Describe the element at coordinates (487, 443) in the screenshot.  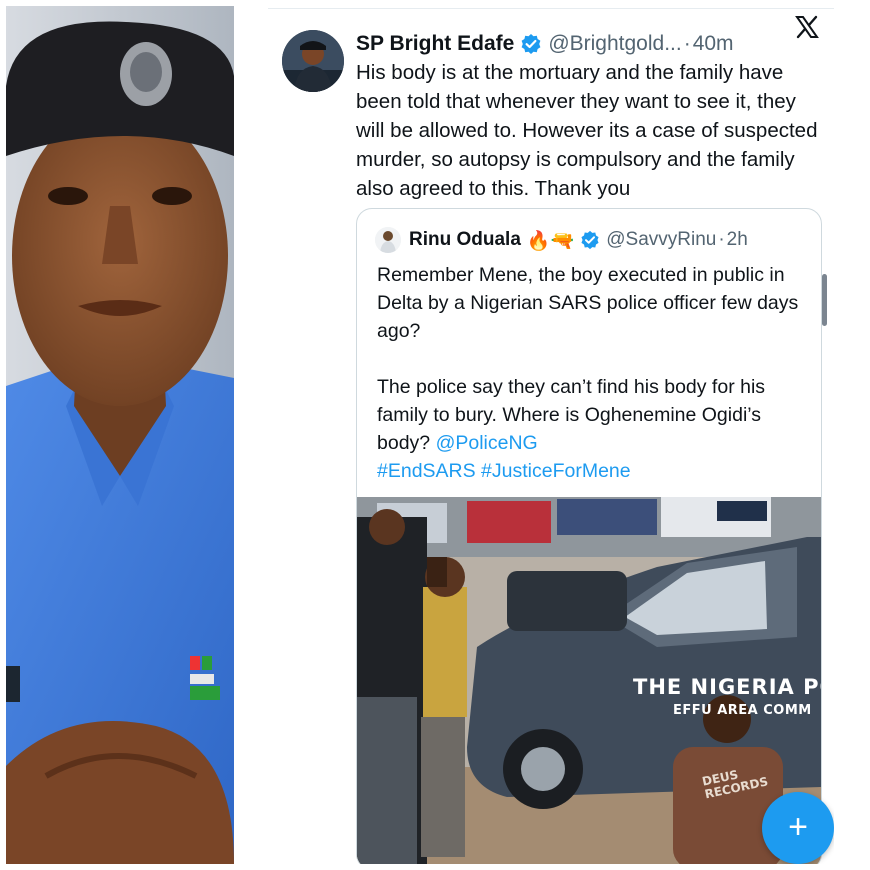
I see `mention-link: @PoliceNG` at that location.